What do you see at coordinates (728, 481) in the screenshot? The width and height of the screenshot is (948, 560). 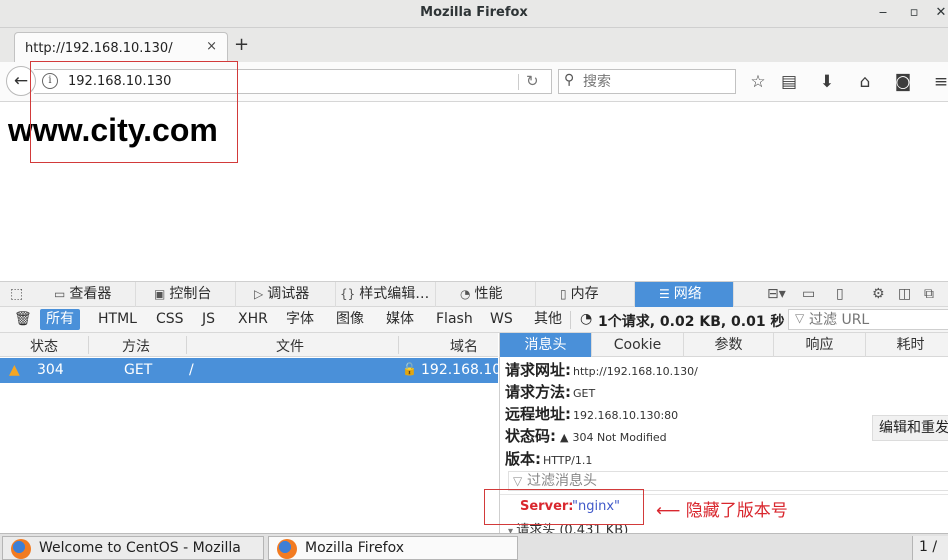 I see `header-filter-box: ▽ 过滤消息头` at bounding box center [728, 481].